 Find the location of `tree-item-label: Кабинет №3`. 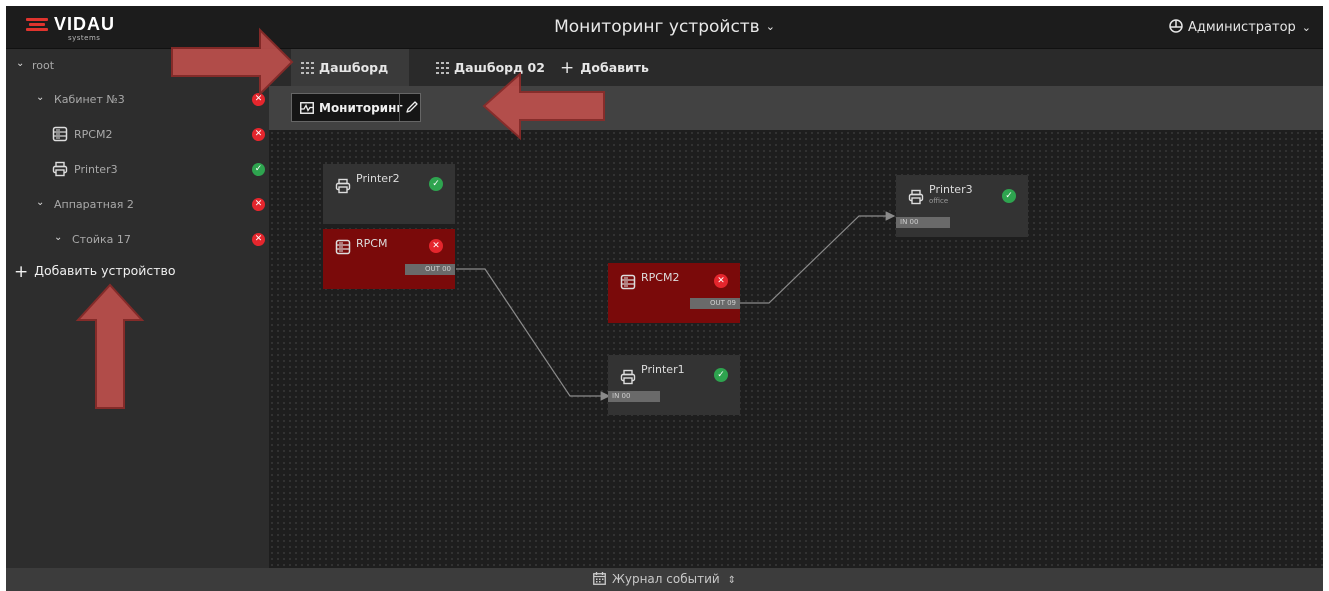

tree-item-label: Кабинет №3 is located at coordinates (89, 99).